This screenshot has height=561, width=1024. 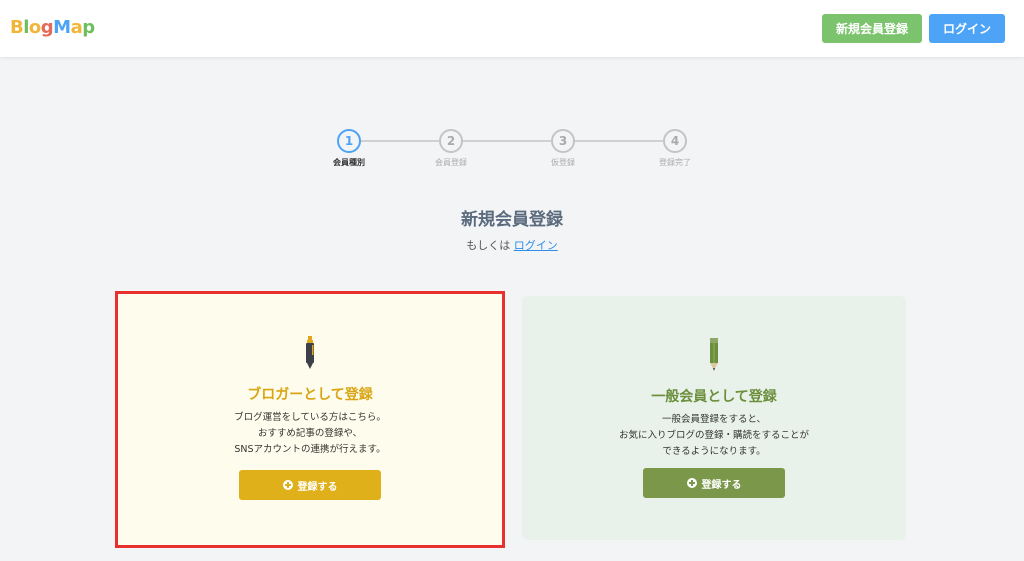 What do you see at coordinates (714, 354) in the screenshot?
I see `pencil-icon` at bounding box center [714, 354].